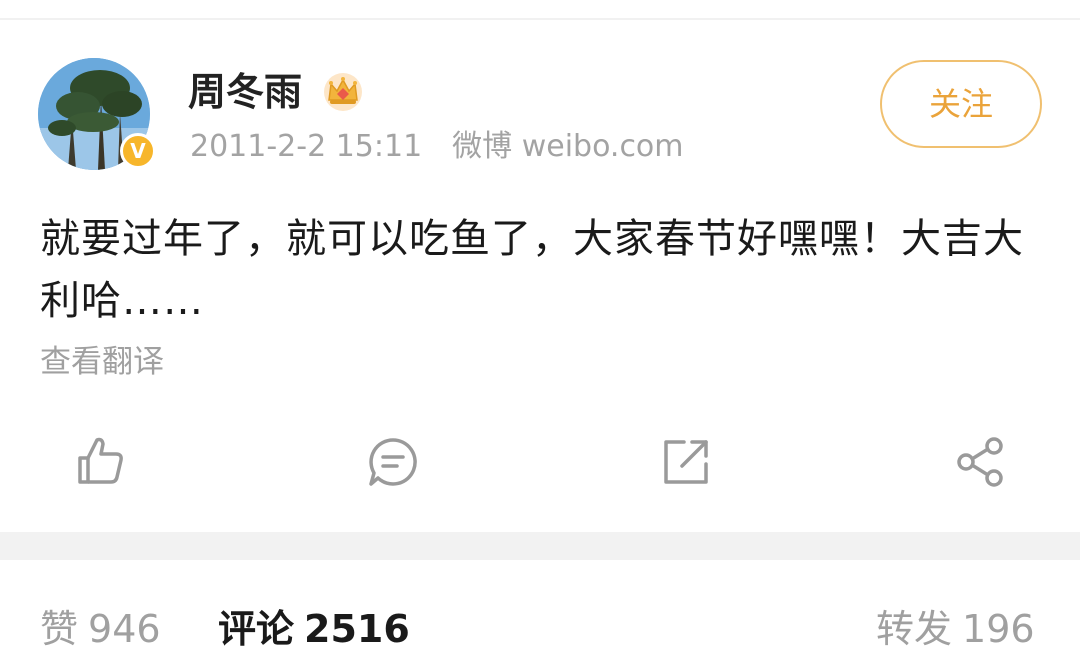 Image resolution: width=1080 pixels, height=654 pixels. What do you see at coordinates (568, 146) in the screenshot?
I see `post-source: 微博 weibo.com` at bounding box center [568, 146].